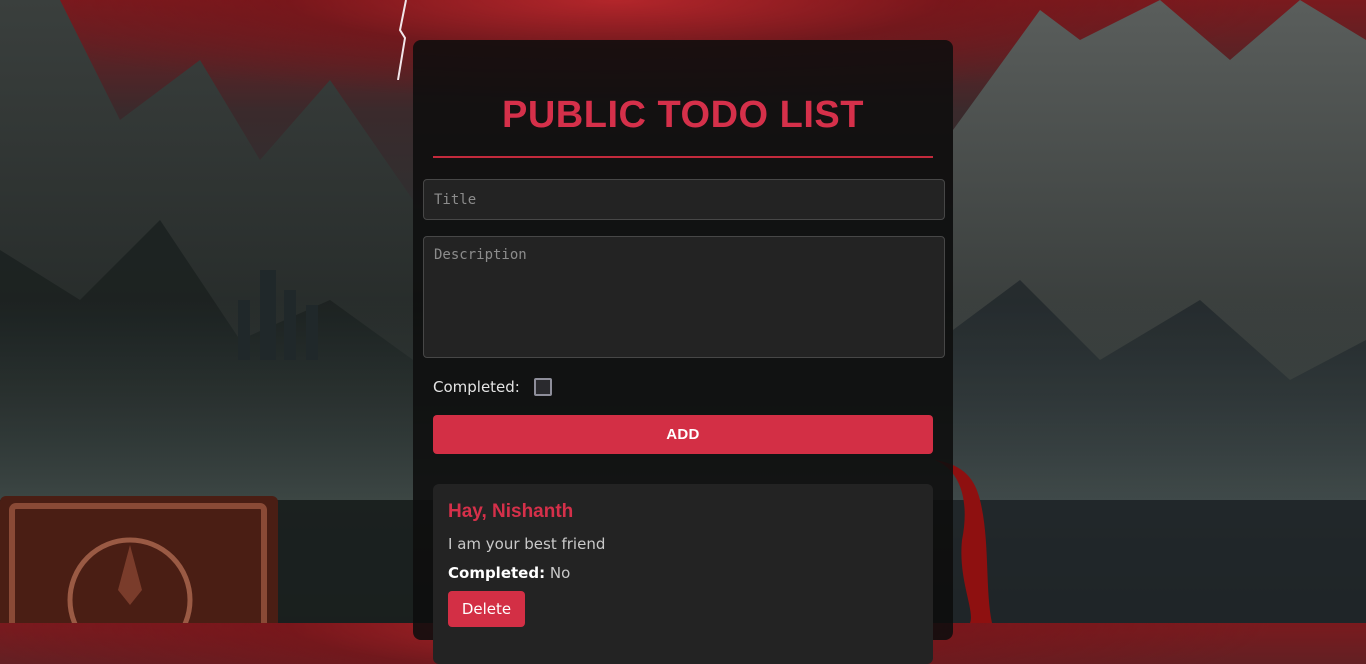 The image size is (1366, 664). I want to click on title-divider, so click(683, 157).